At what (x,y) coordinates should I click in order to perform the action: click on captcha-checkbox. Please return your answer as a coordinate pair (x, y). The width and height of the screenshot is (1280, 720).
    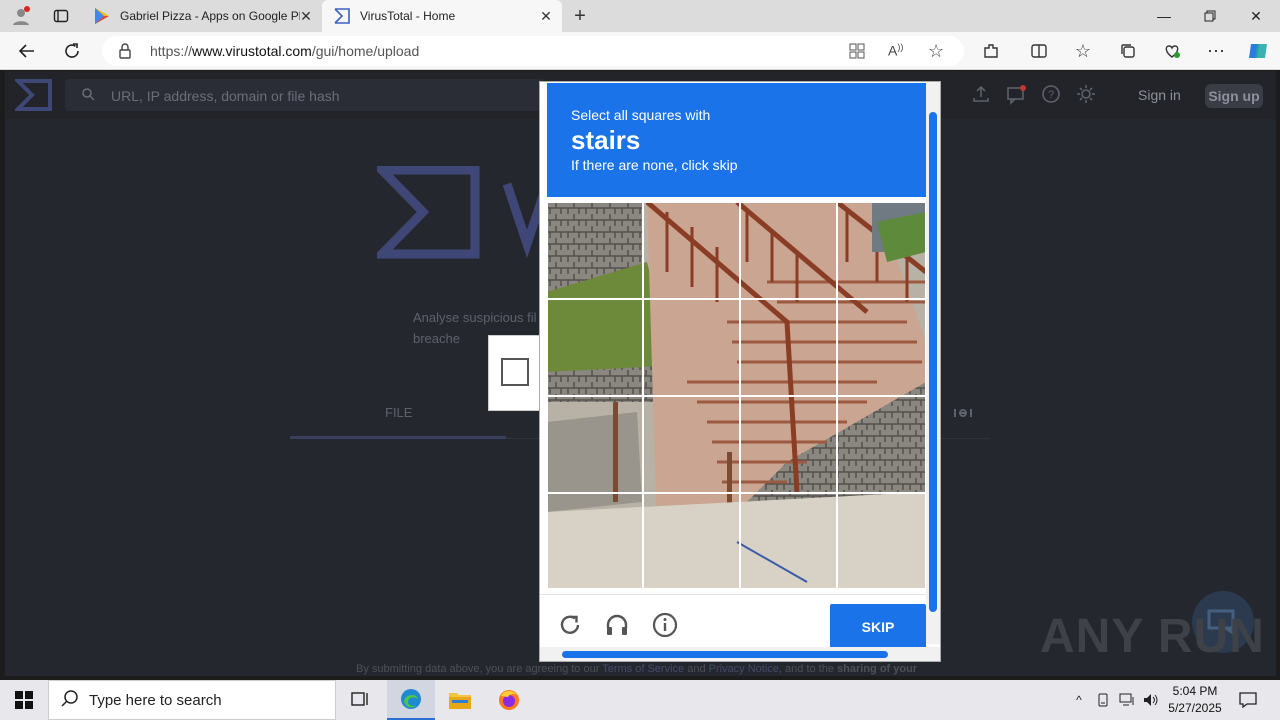
    Looking at the image, I should click on (515, 372).